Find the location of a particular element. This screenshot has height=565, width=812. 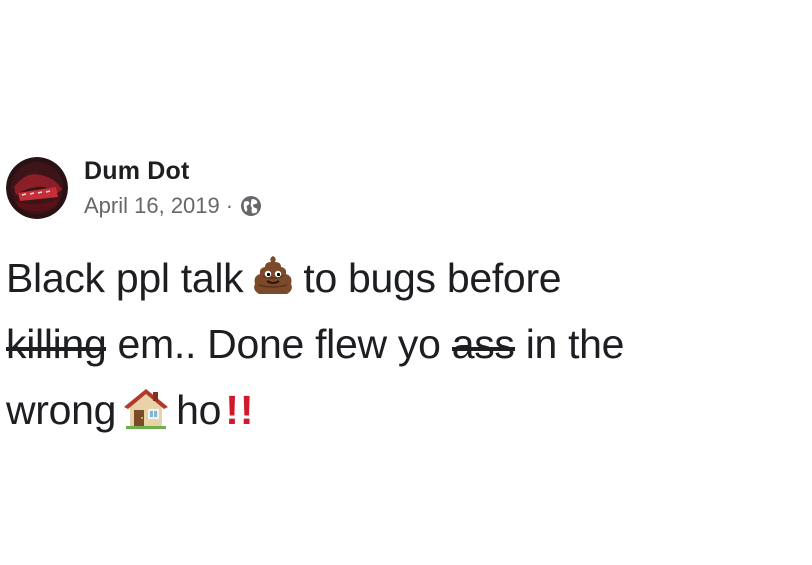

globe-icon is located at coordinates (251, 206).